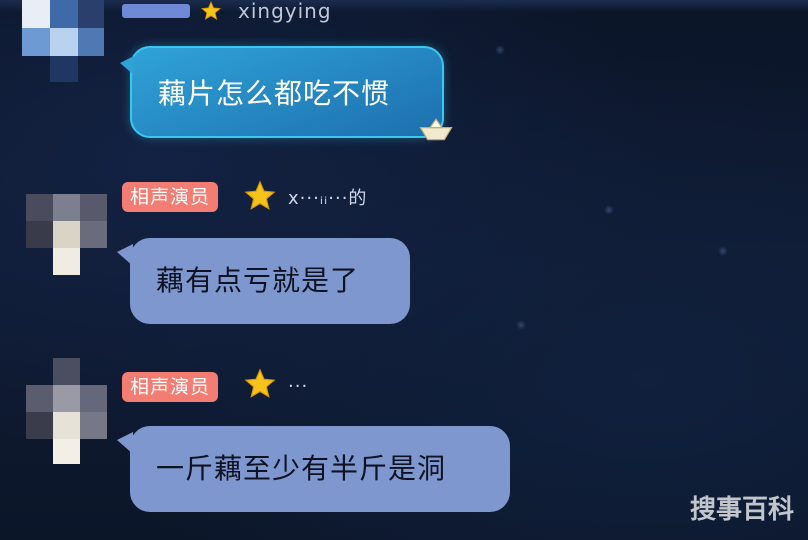 Image resolution: width=808 pixels, height=540 pixels. I want to click on paper-boat-icon, so click(436, 129).